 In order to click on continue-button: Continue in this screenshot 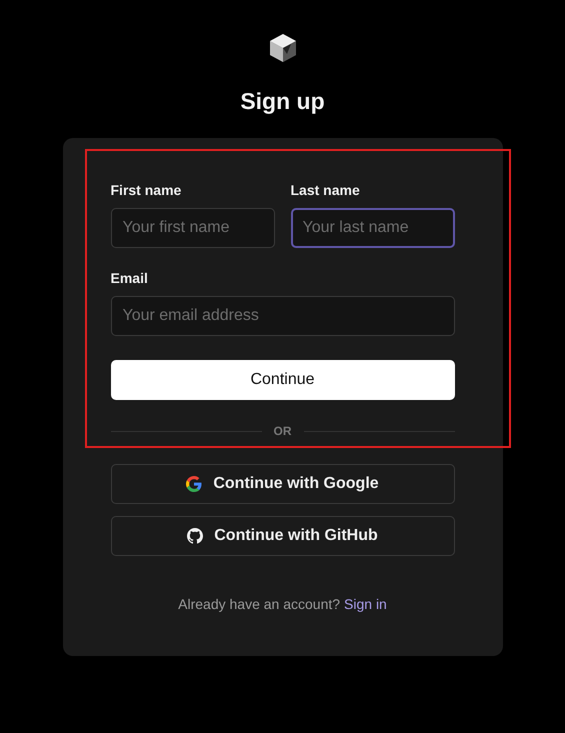, I will do `click(282, 380)`.